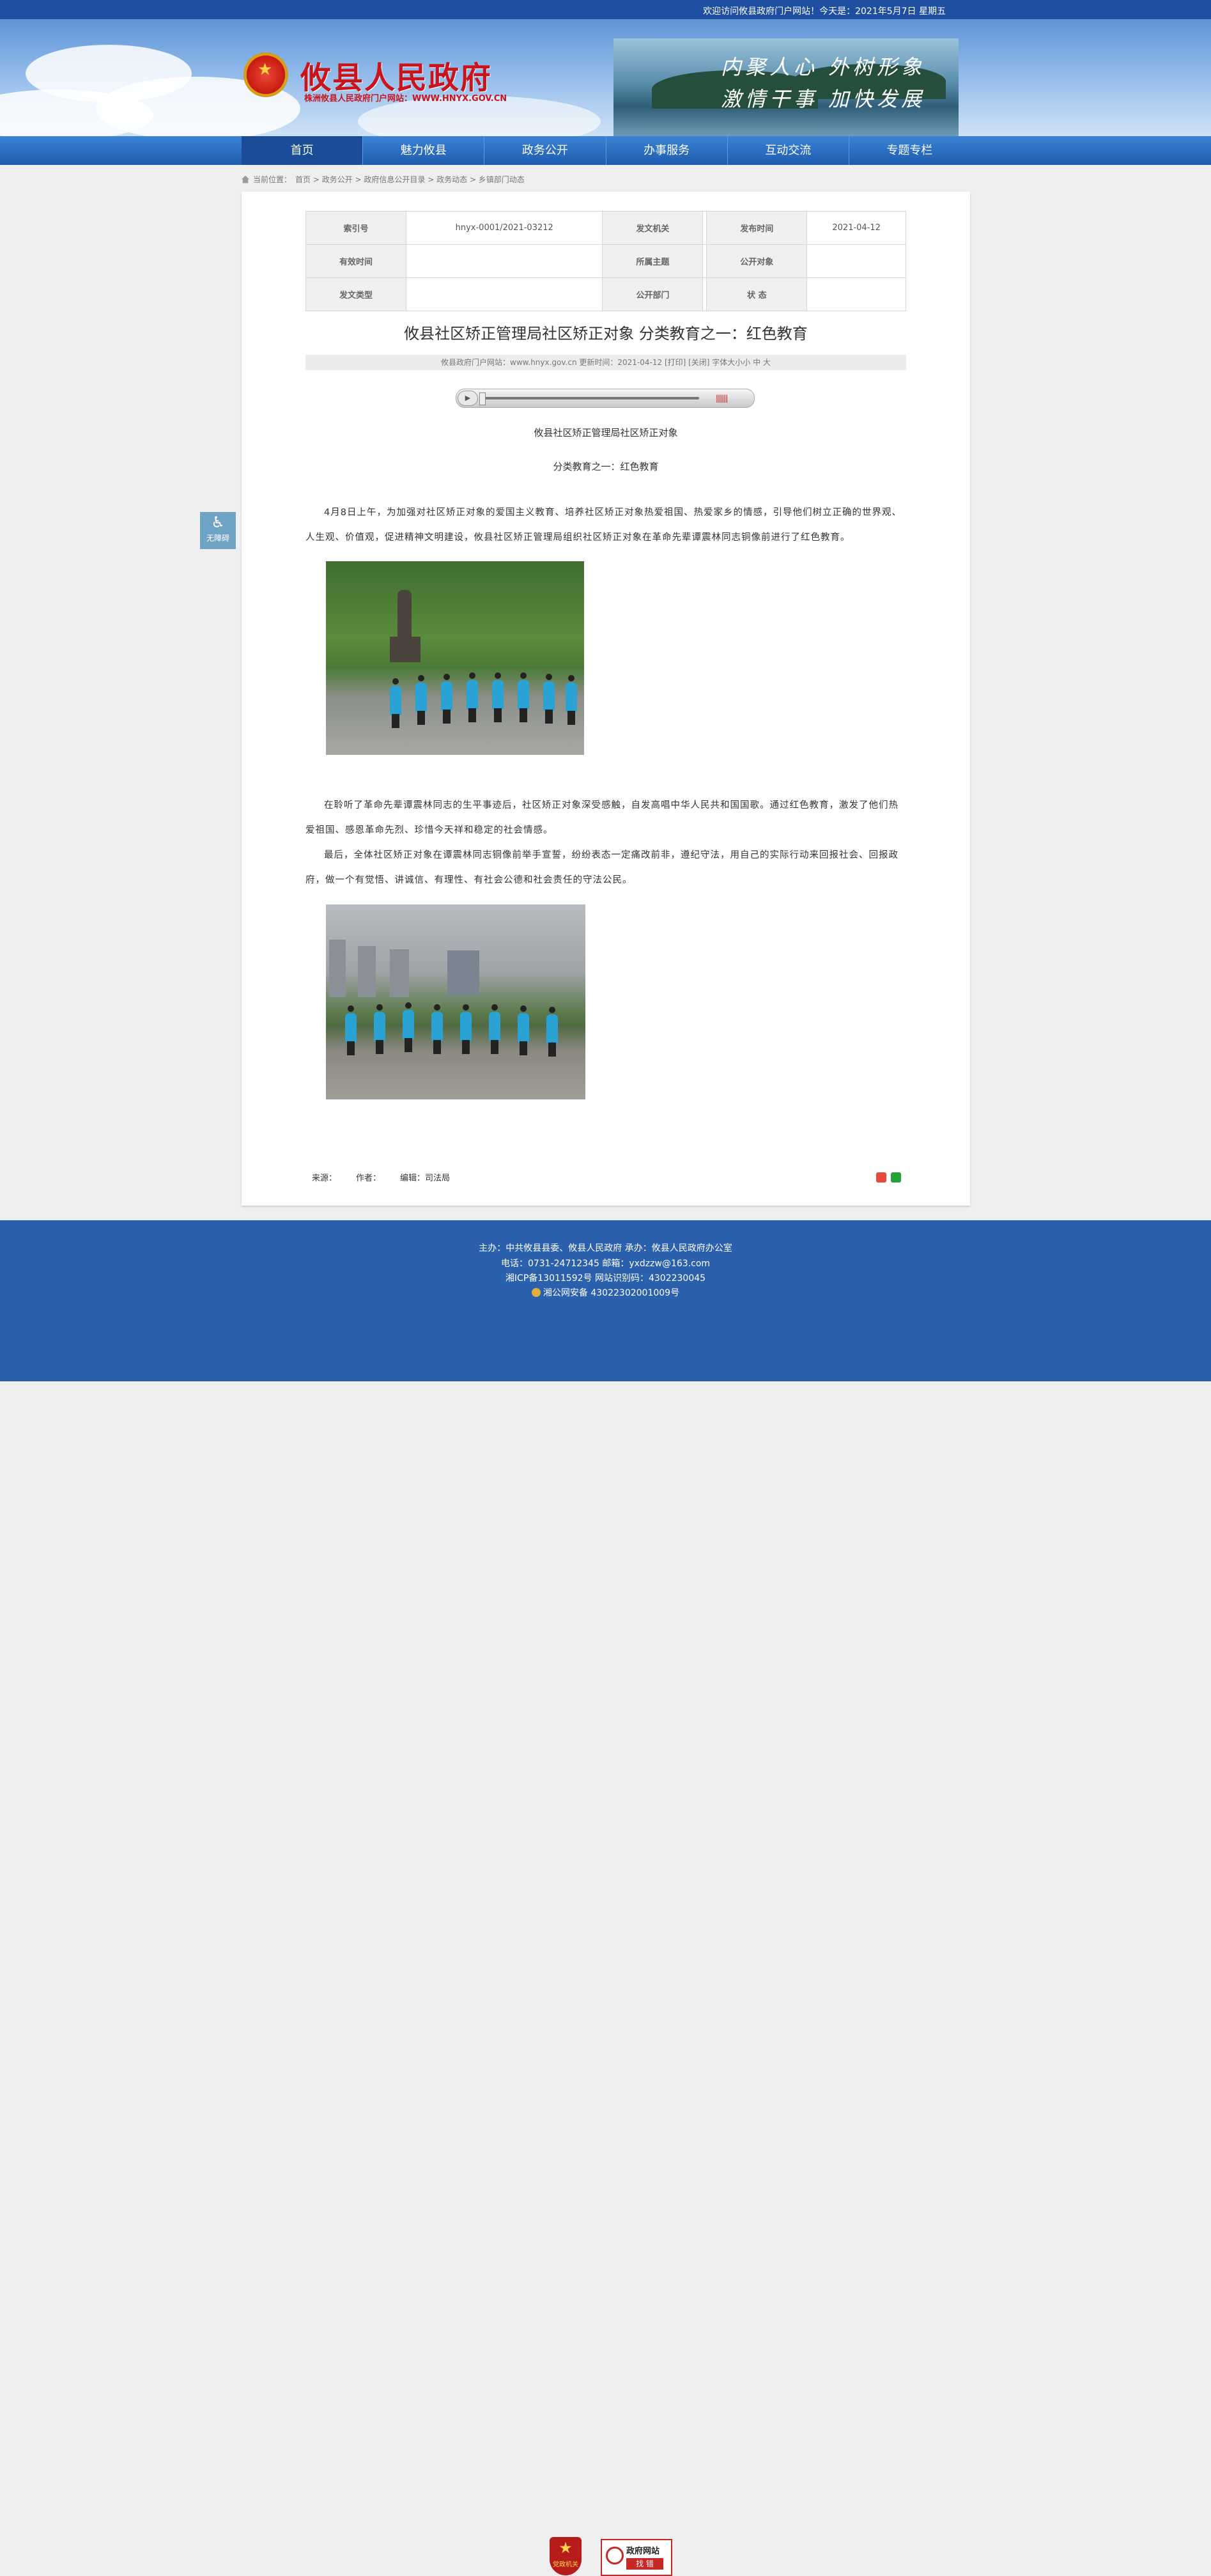  I want to click on meta-key: 有效时间, so click(355, 261).